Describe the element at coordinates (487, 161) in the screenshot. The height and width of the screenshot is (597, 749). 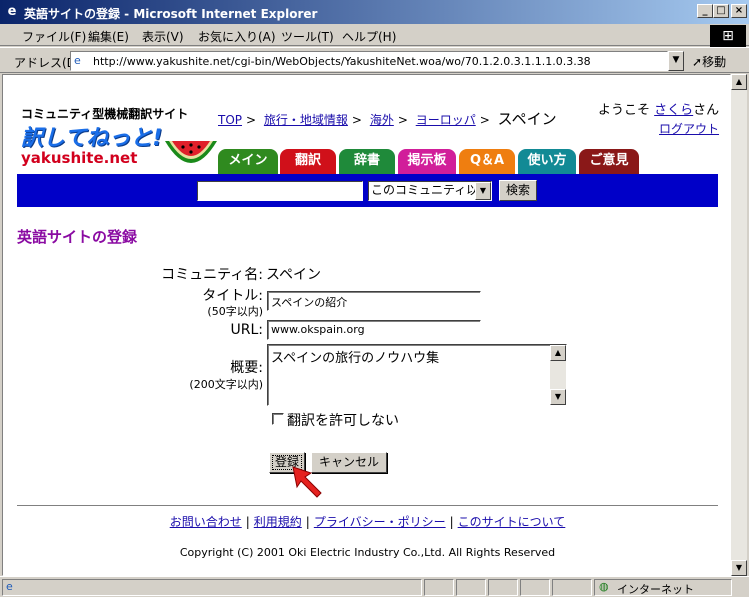
I see `tab-qa: Q＆A` at that location.